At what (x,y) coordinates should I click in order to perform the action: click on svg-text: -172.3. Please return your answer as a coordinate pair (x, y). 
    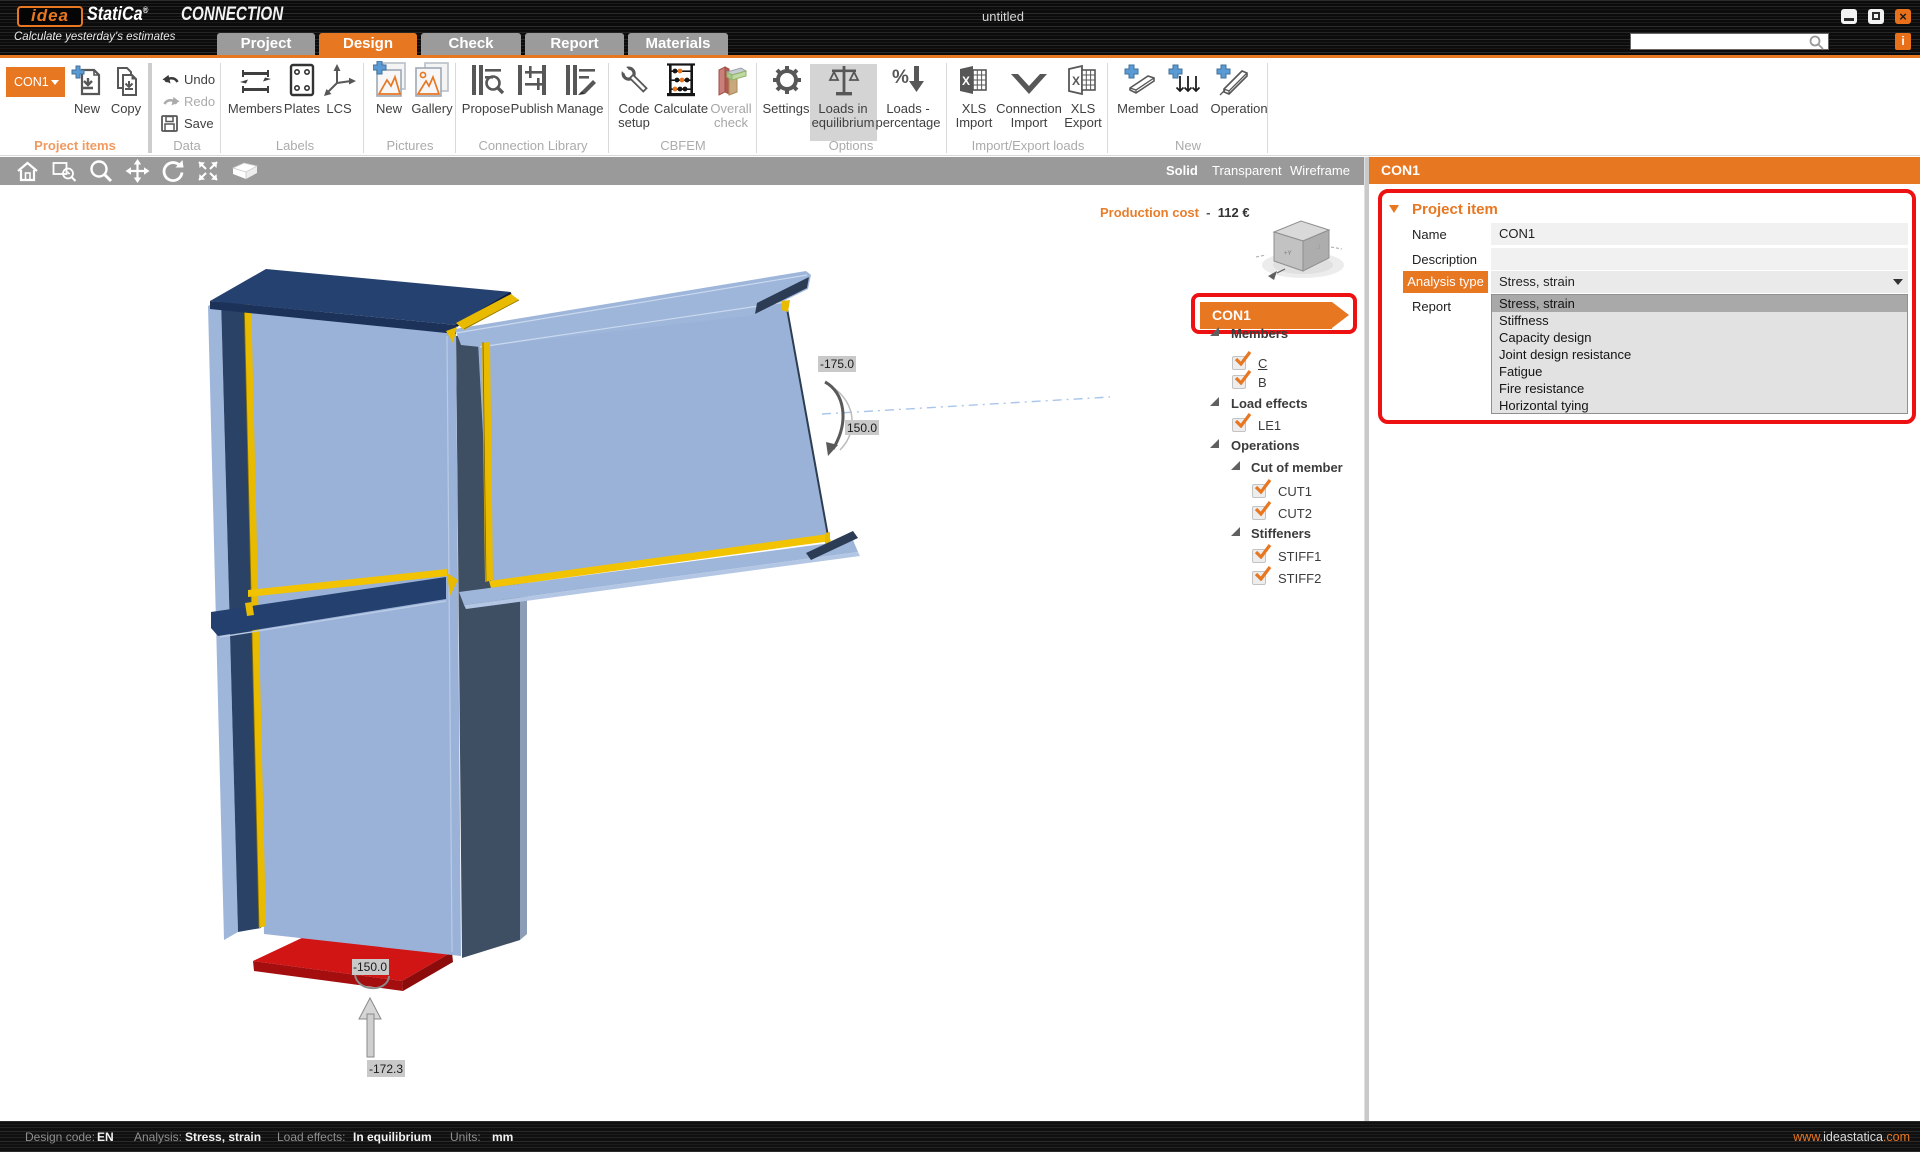
    Looking at the image, I should click on (386, 1069).